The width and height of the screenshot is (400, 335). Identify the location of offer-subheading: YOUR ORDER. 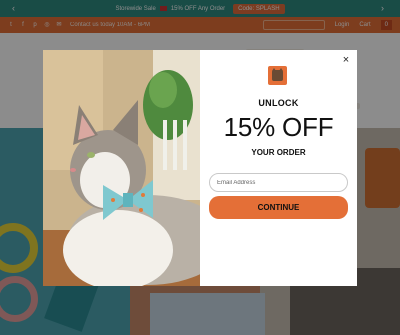
(278, 152).